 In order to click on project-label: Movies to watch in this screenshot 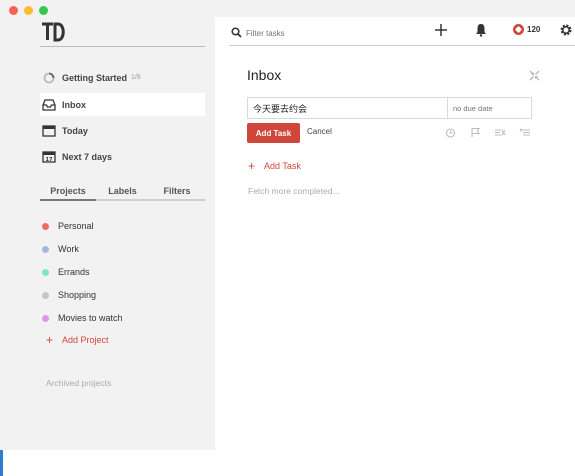, I will do `click(90, 318)`.